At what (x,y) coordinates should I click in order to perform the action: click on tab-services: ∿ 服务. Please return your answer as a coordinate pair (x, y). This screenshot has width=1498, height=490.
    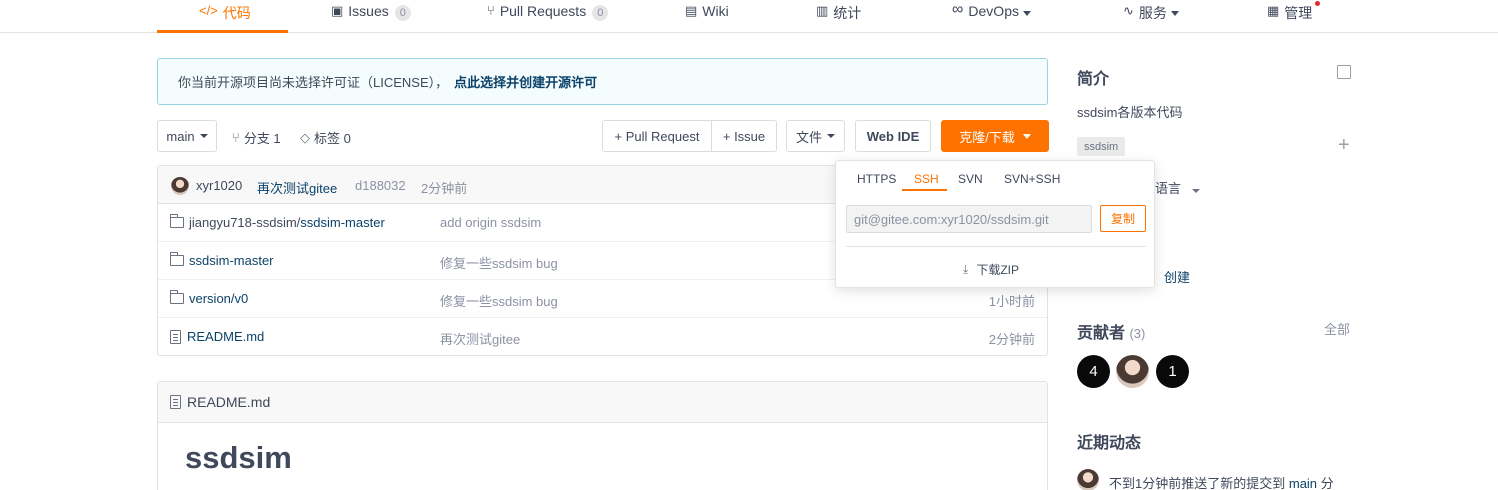
    Looking at the image, I should click on (1151, 16).